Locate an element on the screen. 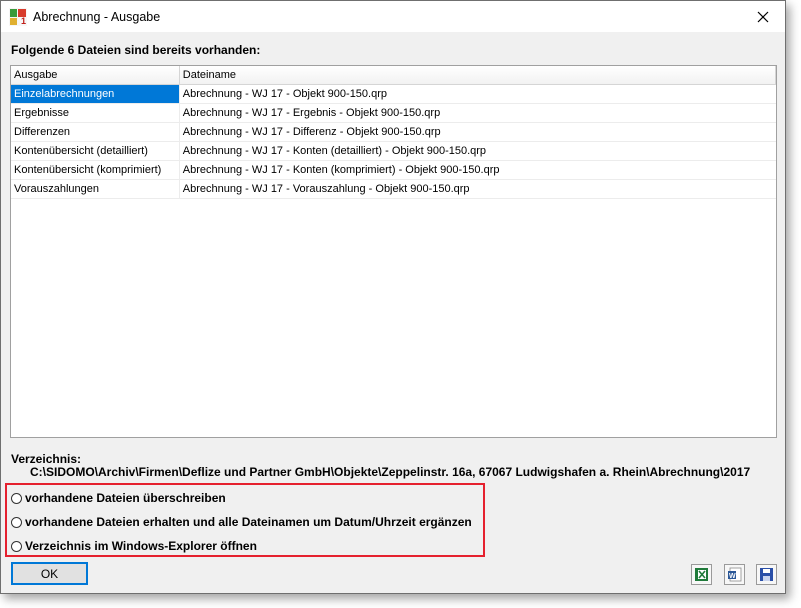  cell-ausgabe: Differenzen is located at coordinates (95, 132).